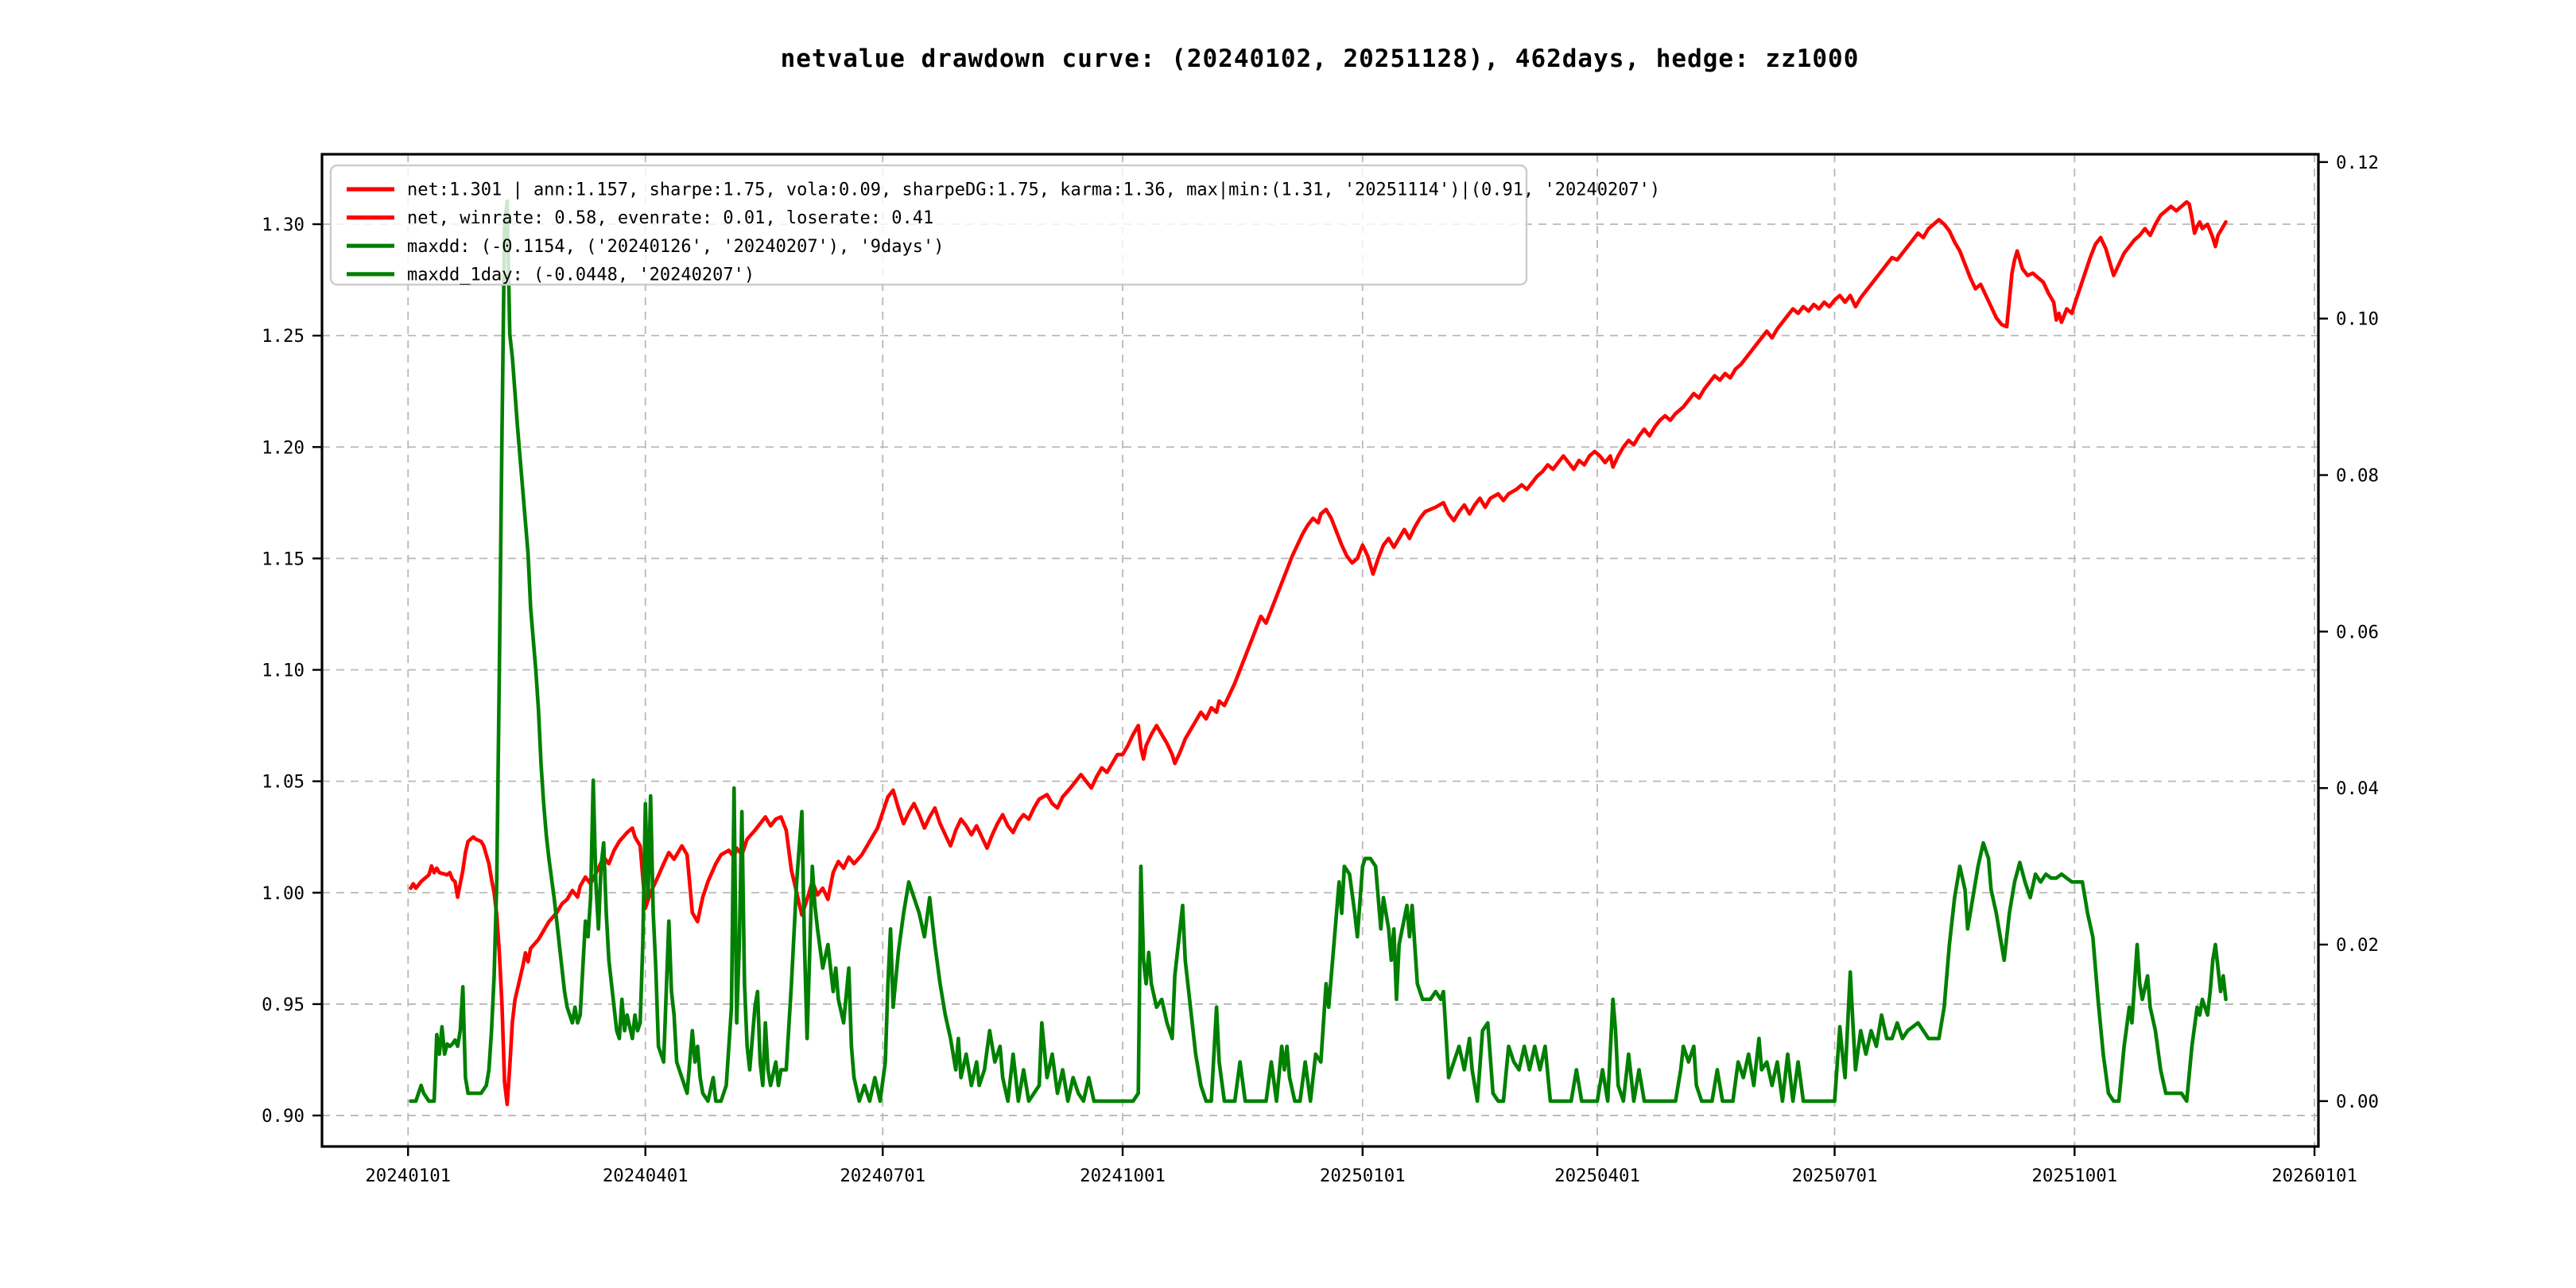 This screenshot has width=2576, height=1288. Describe the element at coordinates (646, 1176) in the screenshot. I see `x-axis-tick-label: 20240401` at that location.